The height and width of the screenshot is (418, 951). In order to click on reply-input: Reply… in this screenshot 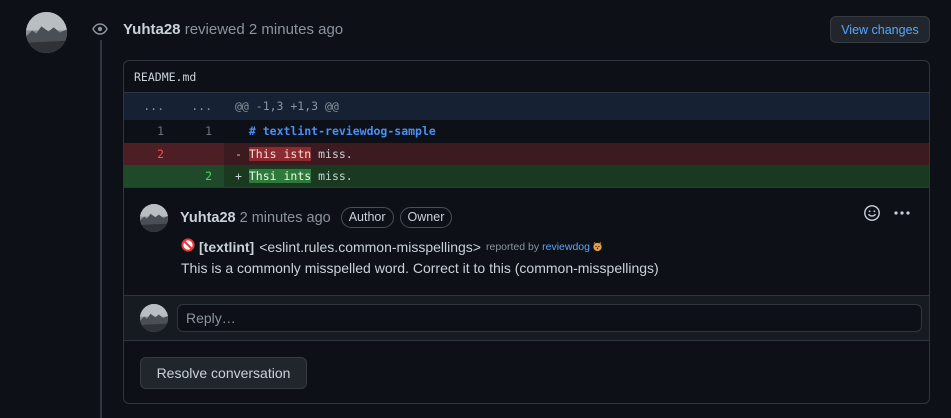, I will do `click(549, 318)`.